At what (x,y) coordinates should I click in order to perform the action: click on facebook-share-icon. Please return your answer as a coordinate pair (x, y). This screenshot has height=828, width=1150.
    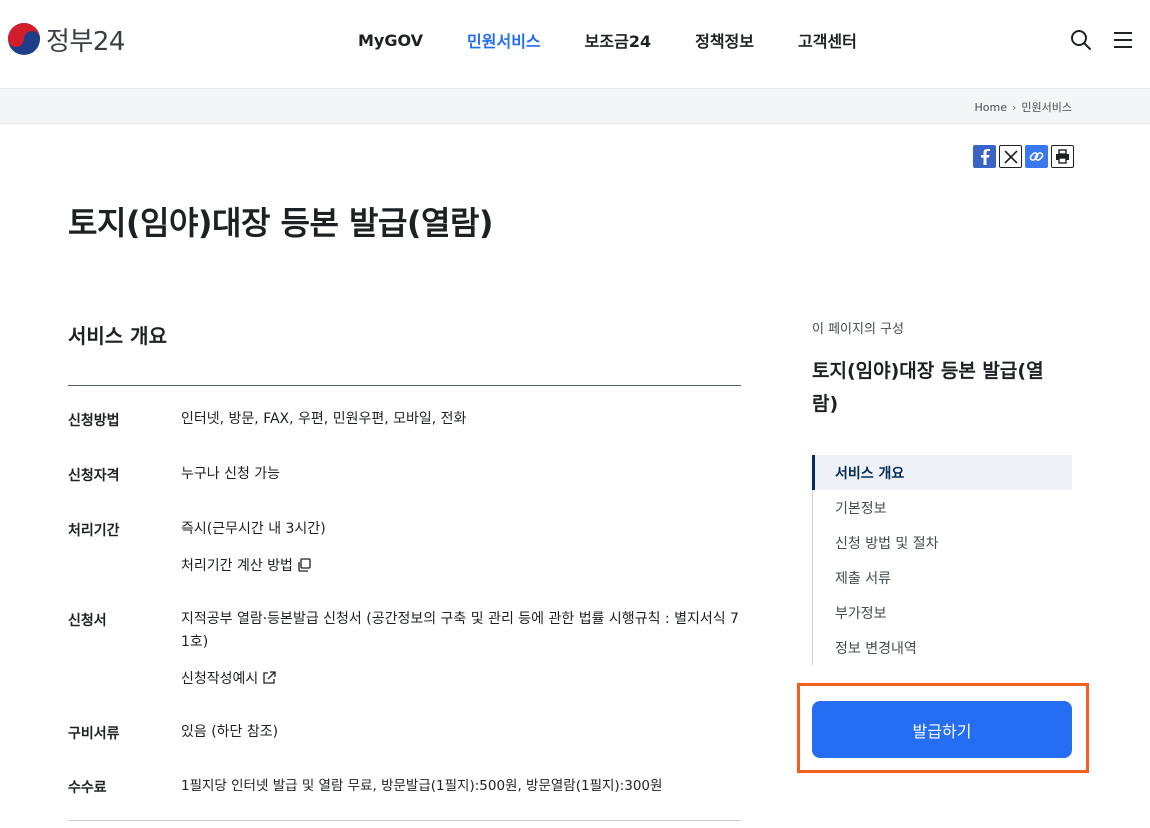
    Looking at the image, I should click on (984, 156).